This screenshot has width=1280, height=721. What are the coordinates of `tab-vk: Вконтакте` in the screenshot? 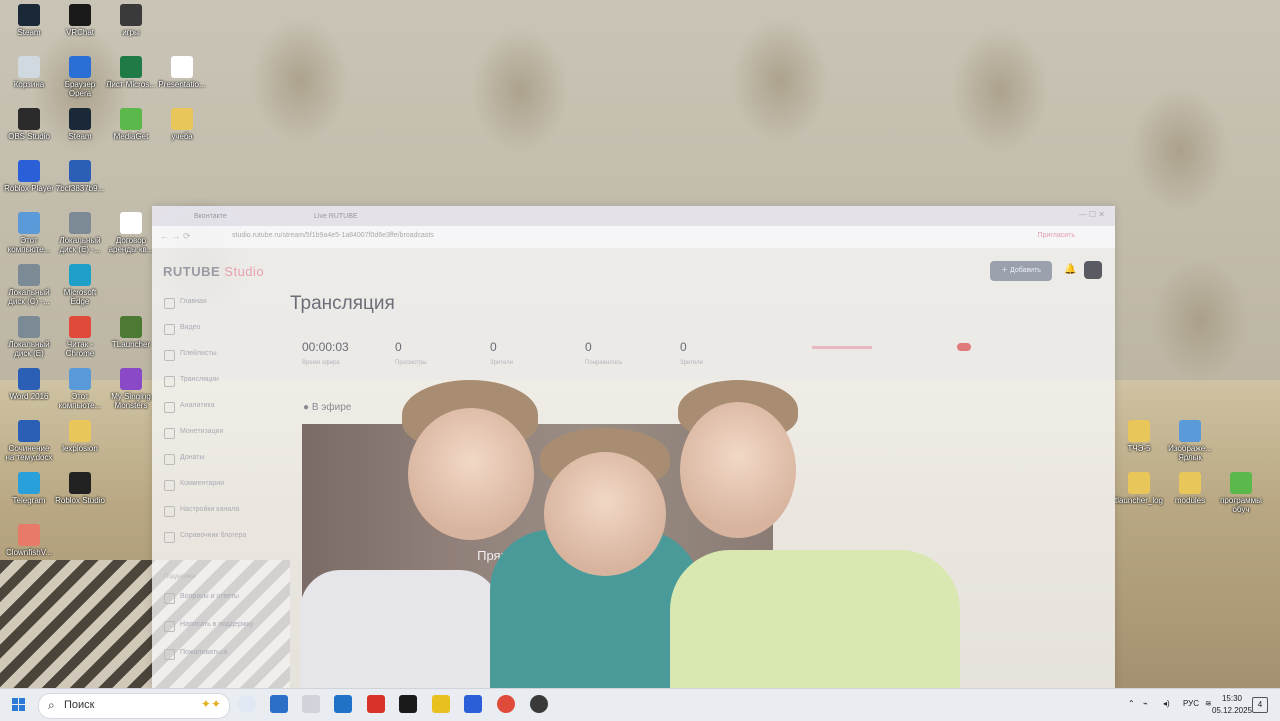 It's located at (199, 217).